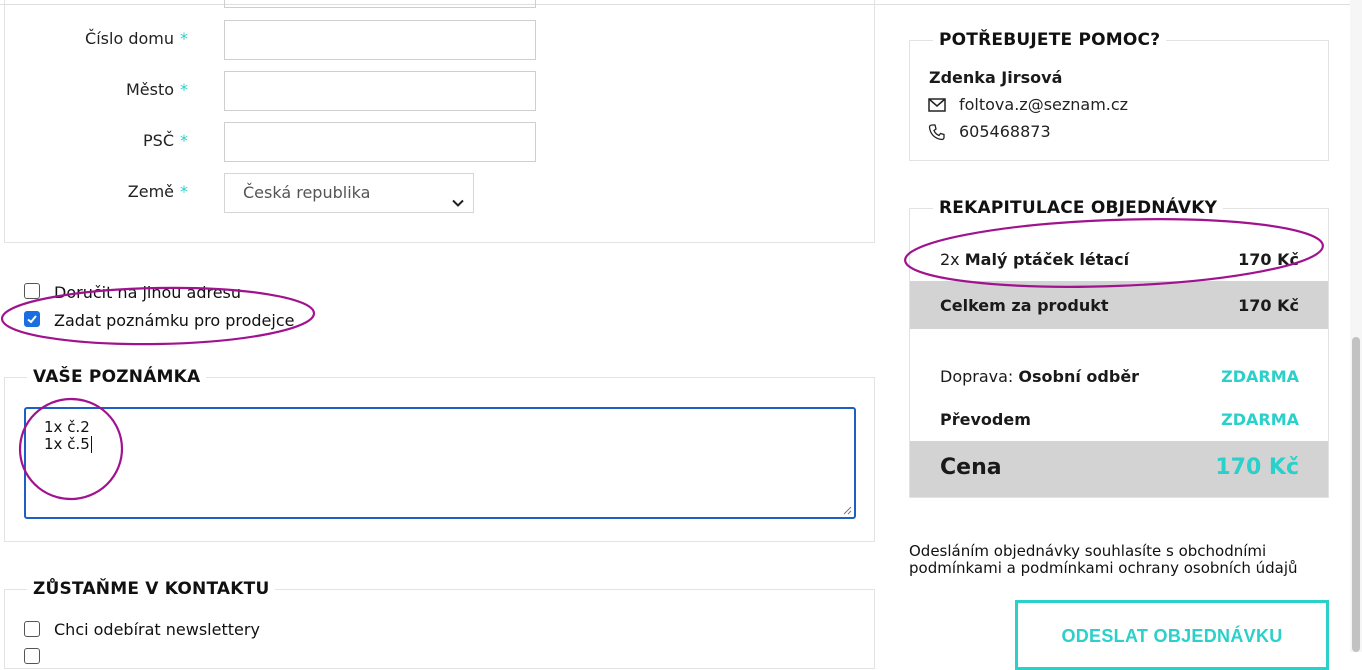 The width and height of the screenshot is (1362, 670). What do you see at coordinates (440, 463) in the screenshot?
I see `note-textarea: 1x č.2 1x č.5` at bounding box center [440, 463].